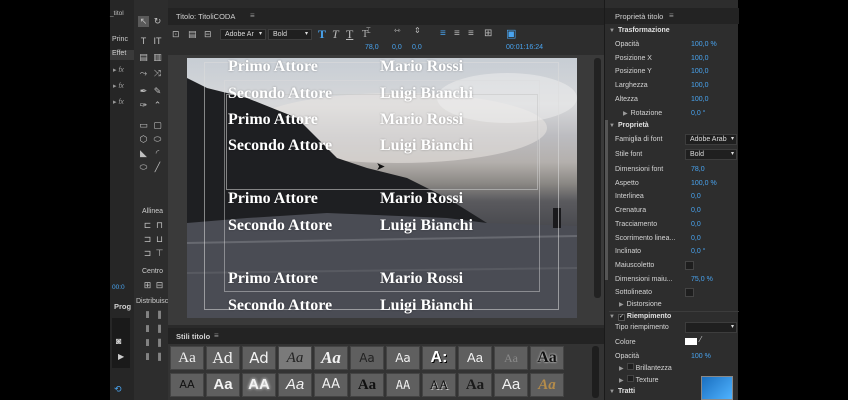 The width and height of the screenshot is (848, 400). I want to click on center-horizontal-icon: ⊞, so click(147, 285).